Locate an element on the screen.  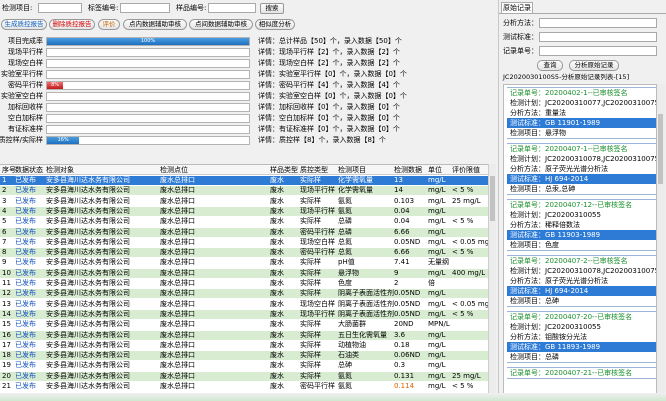
table-row: 18 已发布 安多县海川达水务有限公司 废水总排口 废水 实际样 石油类 0.06ND mg/L is located at coordinates (244, 356).